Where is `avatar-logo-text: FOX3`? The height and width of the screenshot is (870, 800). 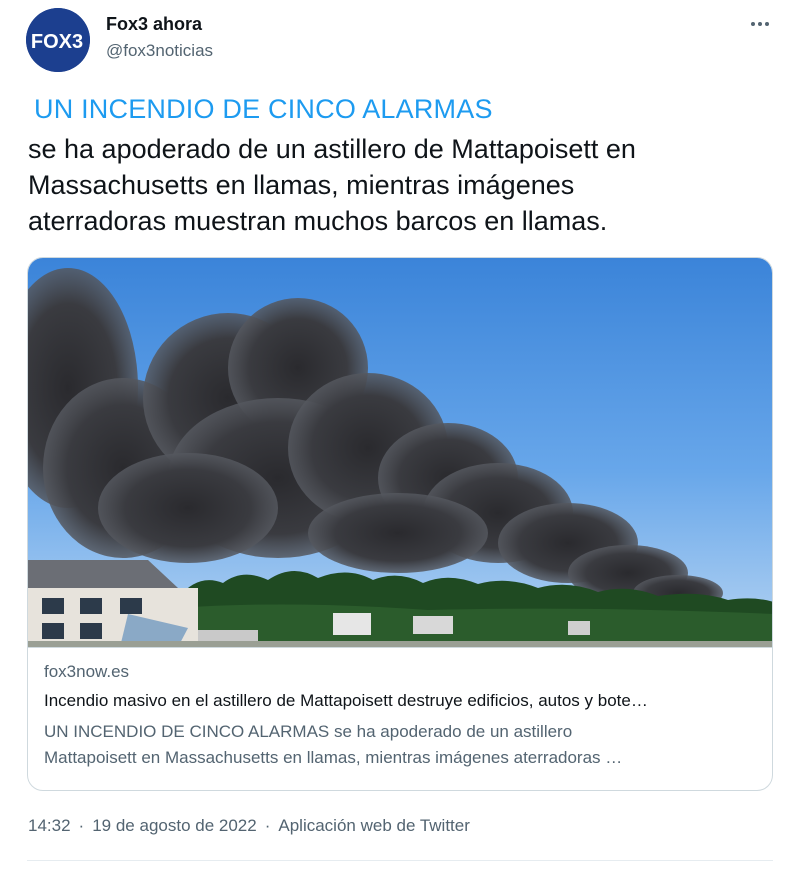 avatar-logo-text: FOX3 is located at coordinates (57, 42).